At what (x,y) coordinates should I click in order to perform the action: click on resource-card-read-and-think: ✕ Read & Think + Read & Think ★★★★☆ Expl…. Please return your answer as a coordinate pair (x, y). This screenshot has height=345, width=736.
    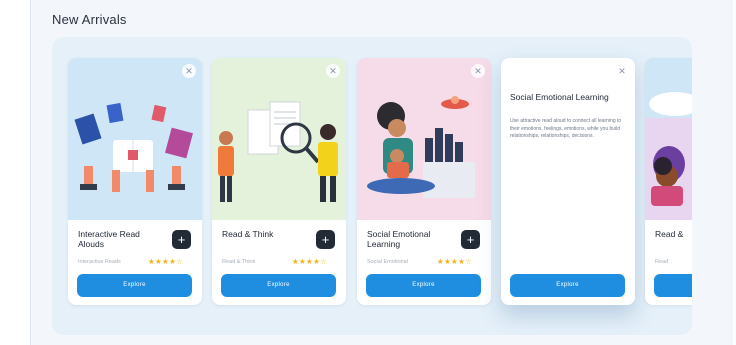
    Looking at the image, I should click on (279, 181).